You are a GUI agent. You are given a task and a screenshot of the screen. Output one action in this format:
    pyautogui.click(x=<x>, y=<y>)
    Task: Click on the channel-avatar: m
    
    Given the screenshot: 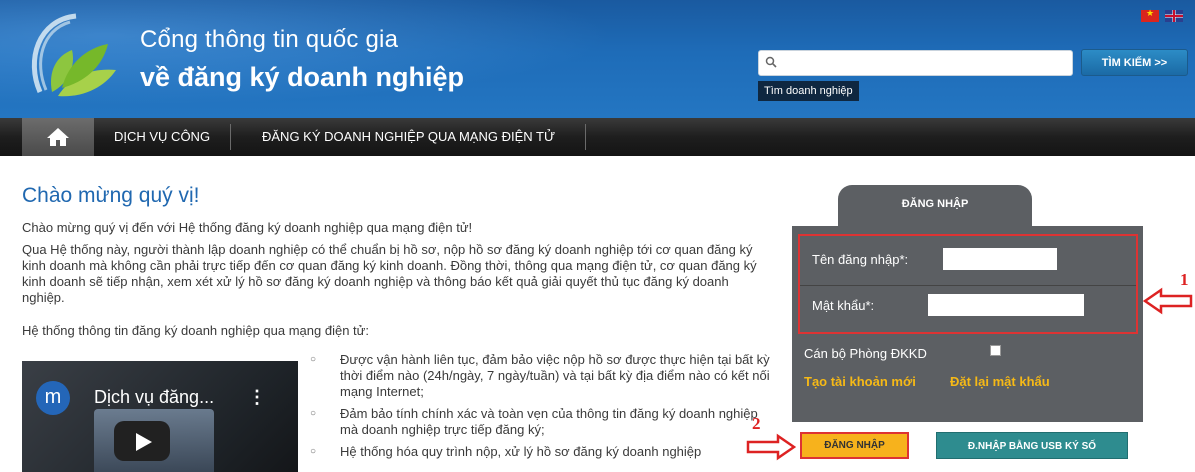 What is the action you would take?
    pyautogui.click(x=53, y=398)
    